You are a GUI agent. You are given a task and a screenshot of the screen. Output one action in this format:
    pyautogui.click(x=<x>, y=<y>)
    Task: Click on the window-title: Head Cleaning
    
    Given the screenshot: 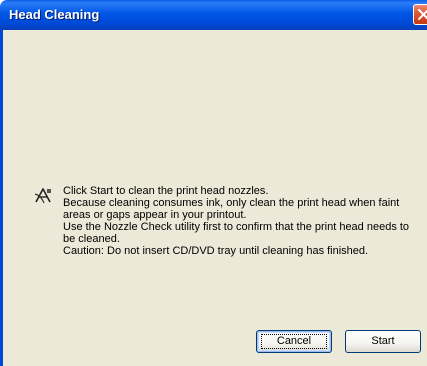 What is the action you would take?
    pyautogui.click(x=54, y=14)
    